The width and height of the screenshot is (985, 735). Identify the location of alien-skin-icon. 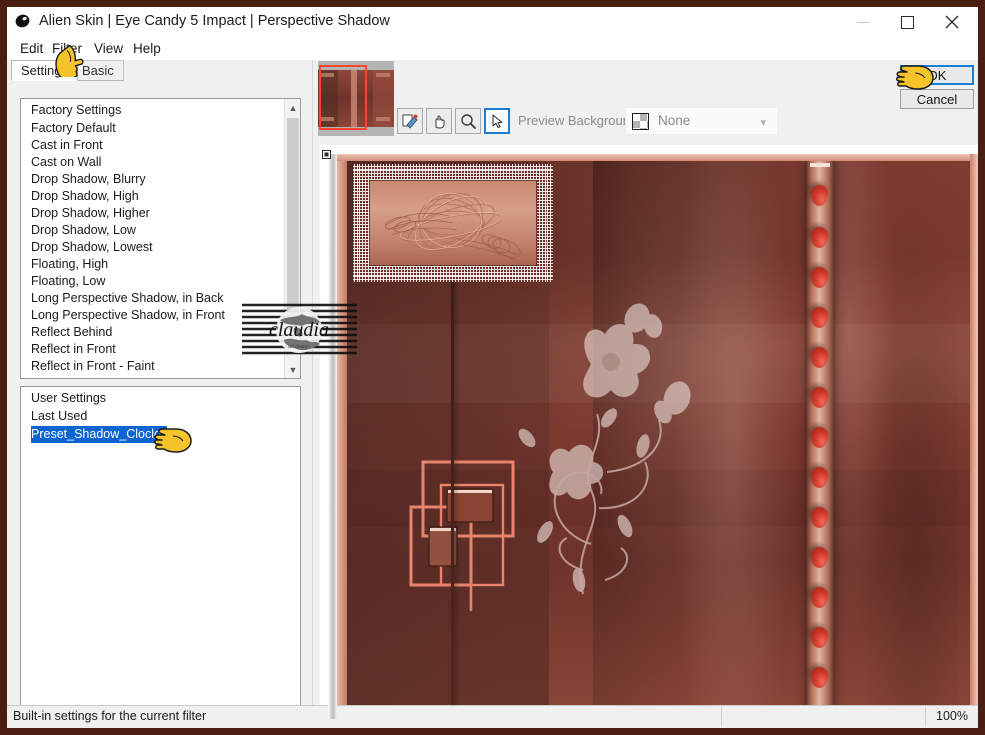
(22, 21).